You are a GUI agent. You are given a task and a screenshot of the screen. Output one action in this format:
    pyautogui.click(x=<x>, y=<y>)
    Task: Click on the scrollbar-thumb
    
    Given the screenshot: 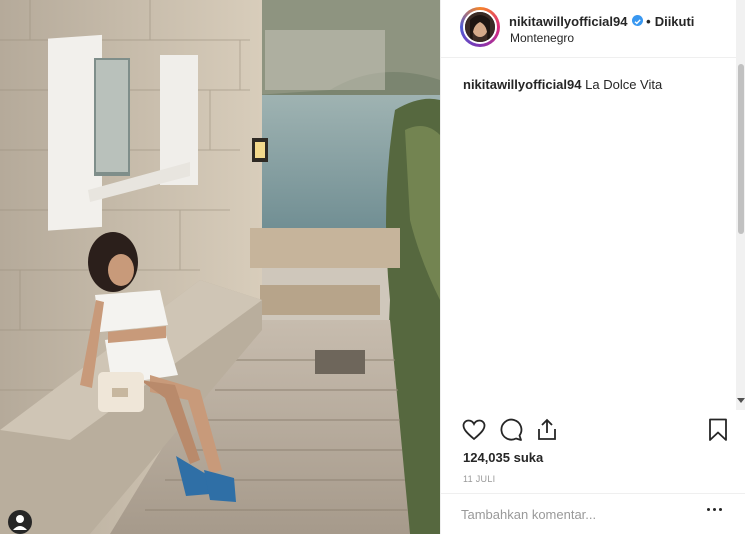 What is the action you would take?
    pyautogui.click(x=741, y=149)
    